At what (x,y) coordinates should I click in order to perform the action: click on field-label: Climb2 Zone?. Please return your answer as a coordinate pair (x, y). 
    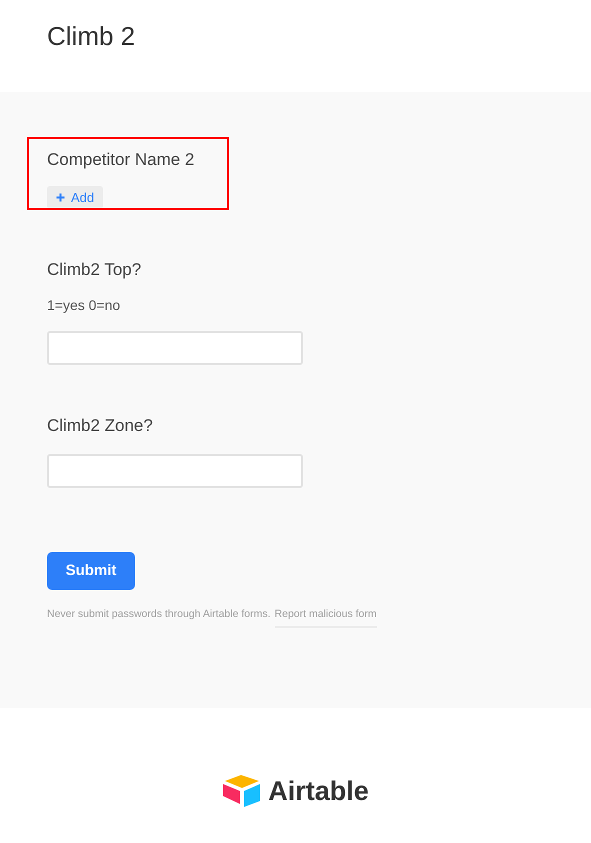
    Looking at the image, I should click on (100, 426).